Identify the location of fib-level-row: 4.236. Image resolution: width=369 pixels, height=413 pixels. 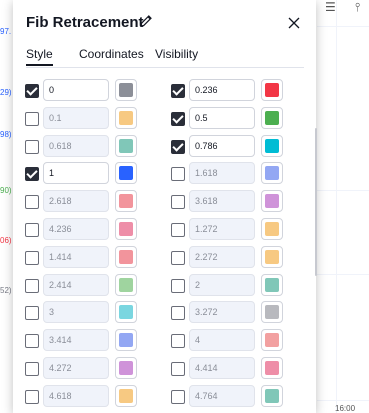
(95, 229).